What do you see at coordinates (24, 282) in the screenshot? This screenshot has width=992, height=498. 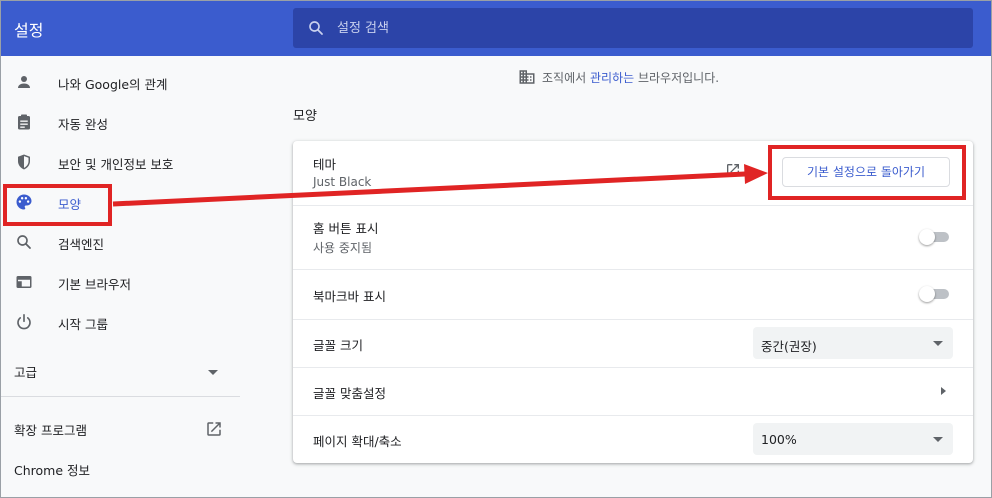 I see `browser-window-icon` at bounding box center [24, 282].